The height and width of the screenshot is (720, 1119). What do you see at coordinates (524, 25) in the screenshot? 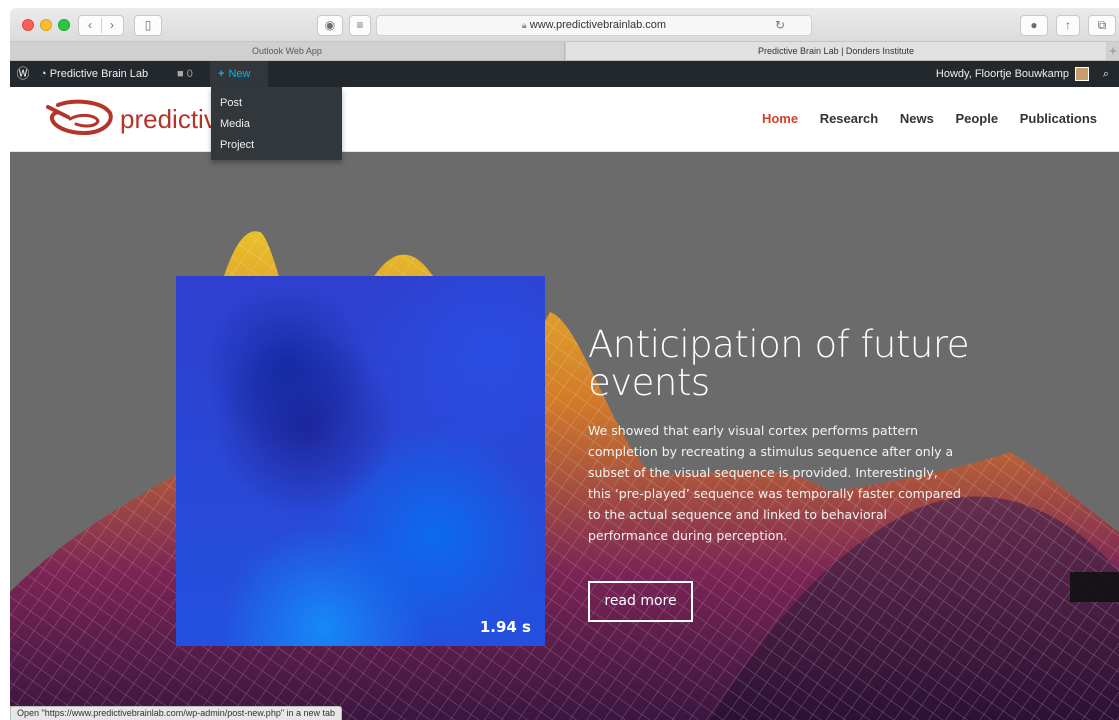
I see `lock-icon: 🔒︎` at bounding box center [524, 25].